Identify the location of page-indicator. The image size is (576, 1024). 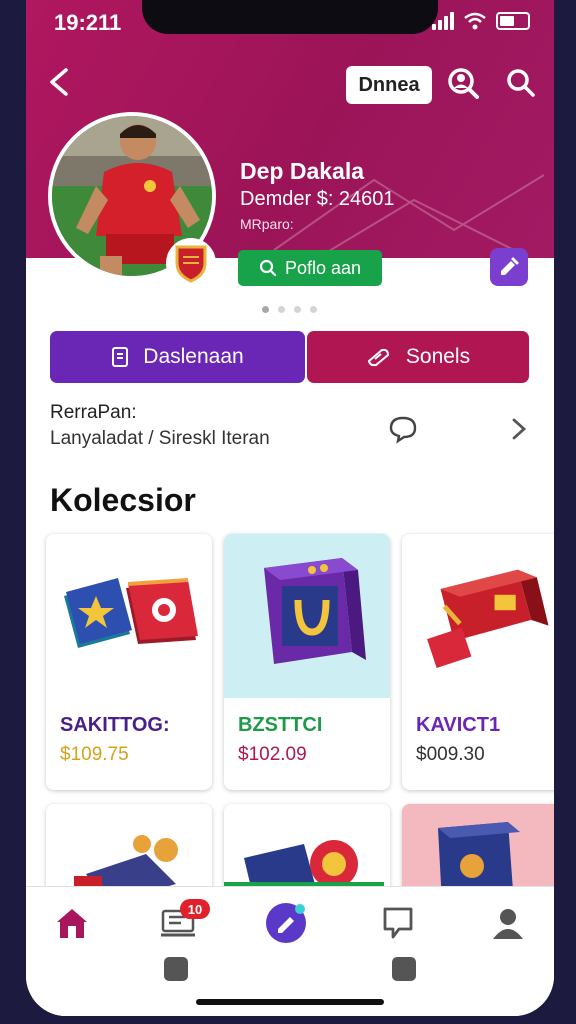
(289, 309).